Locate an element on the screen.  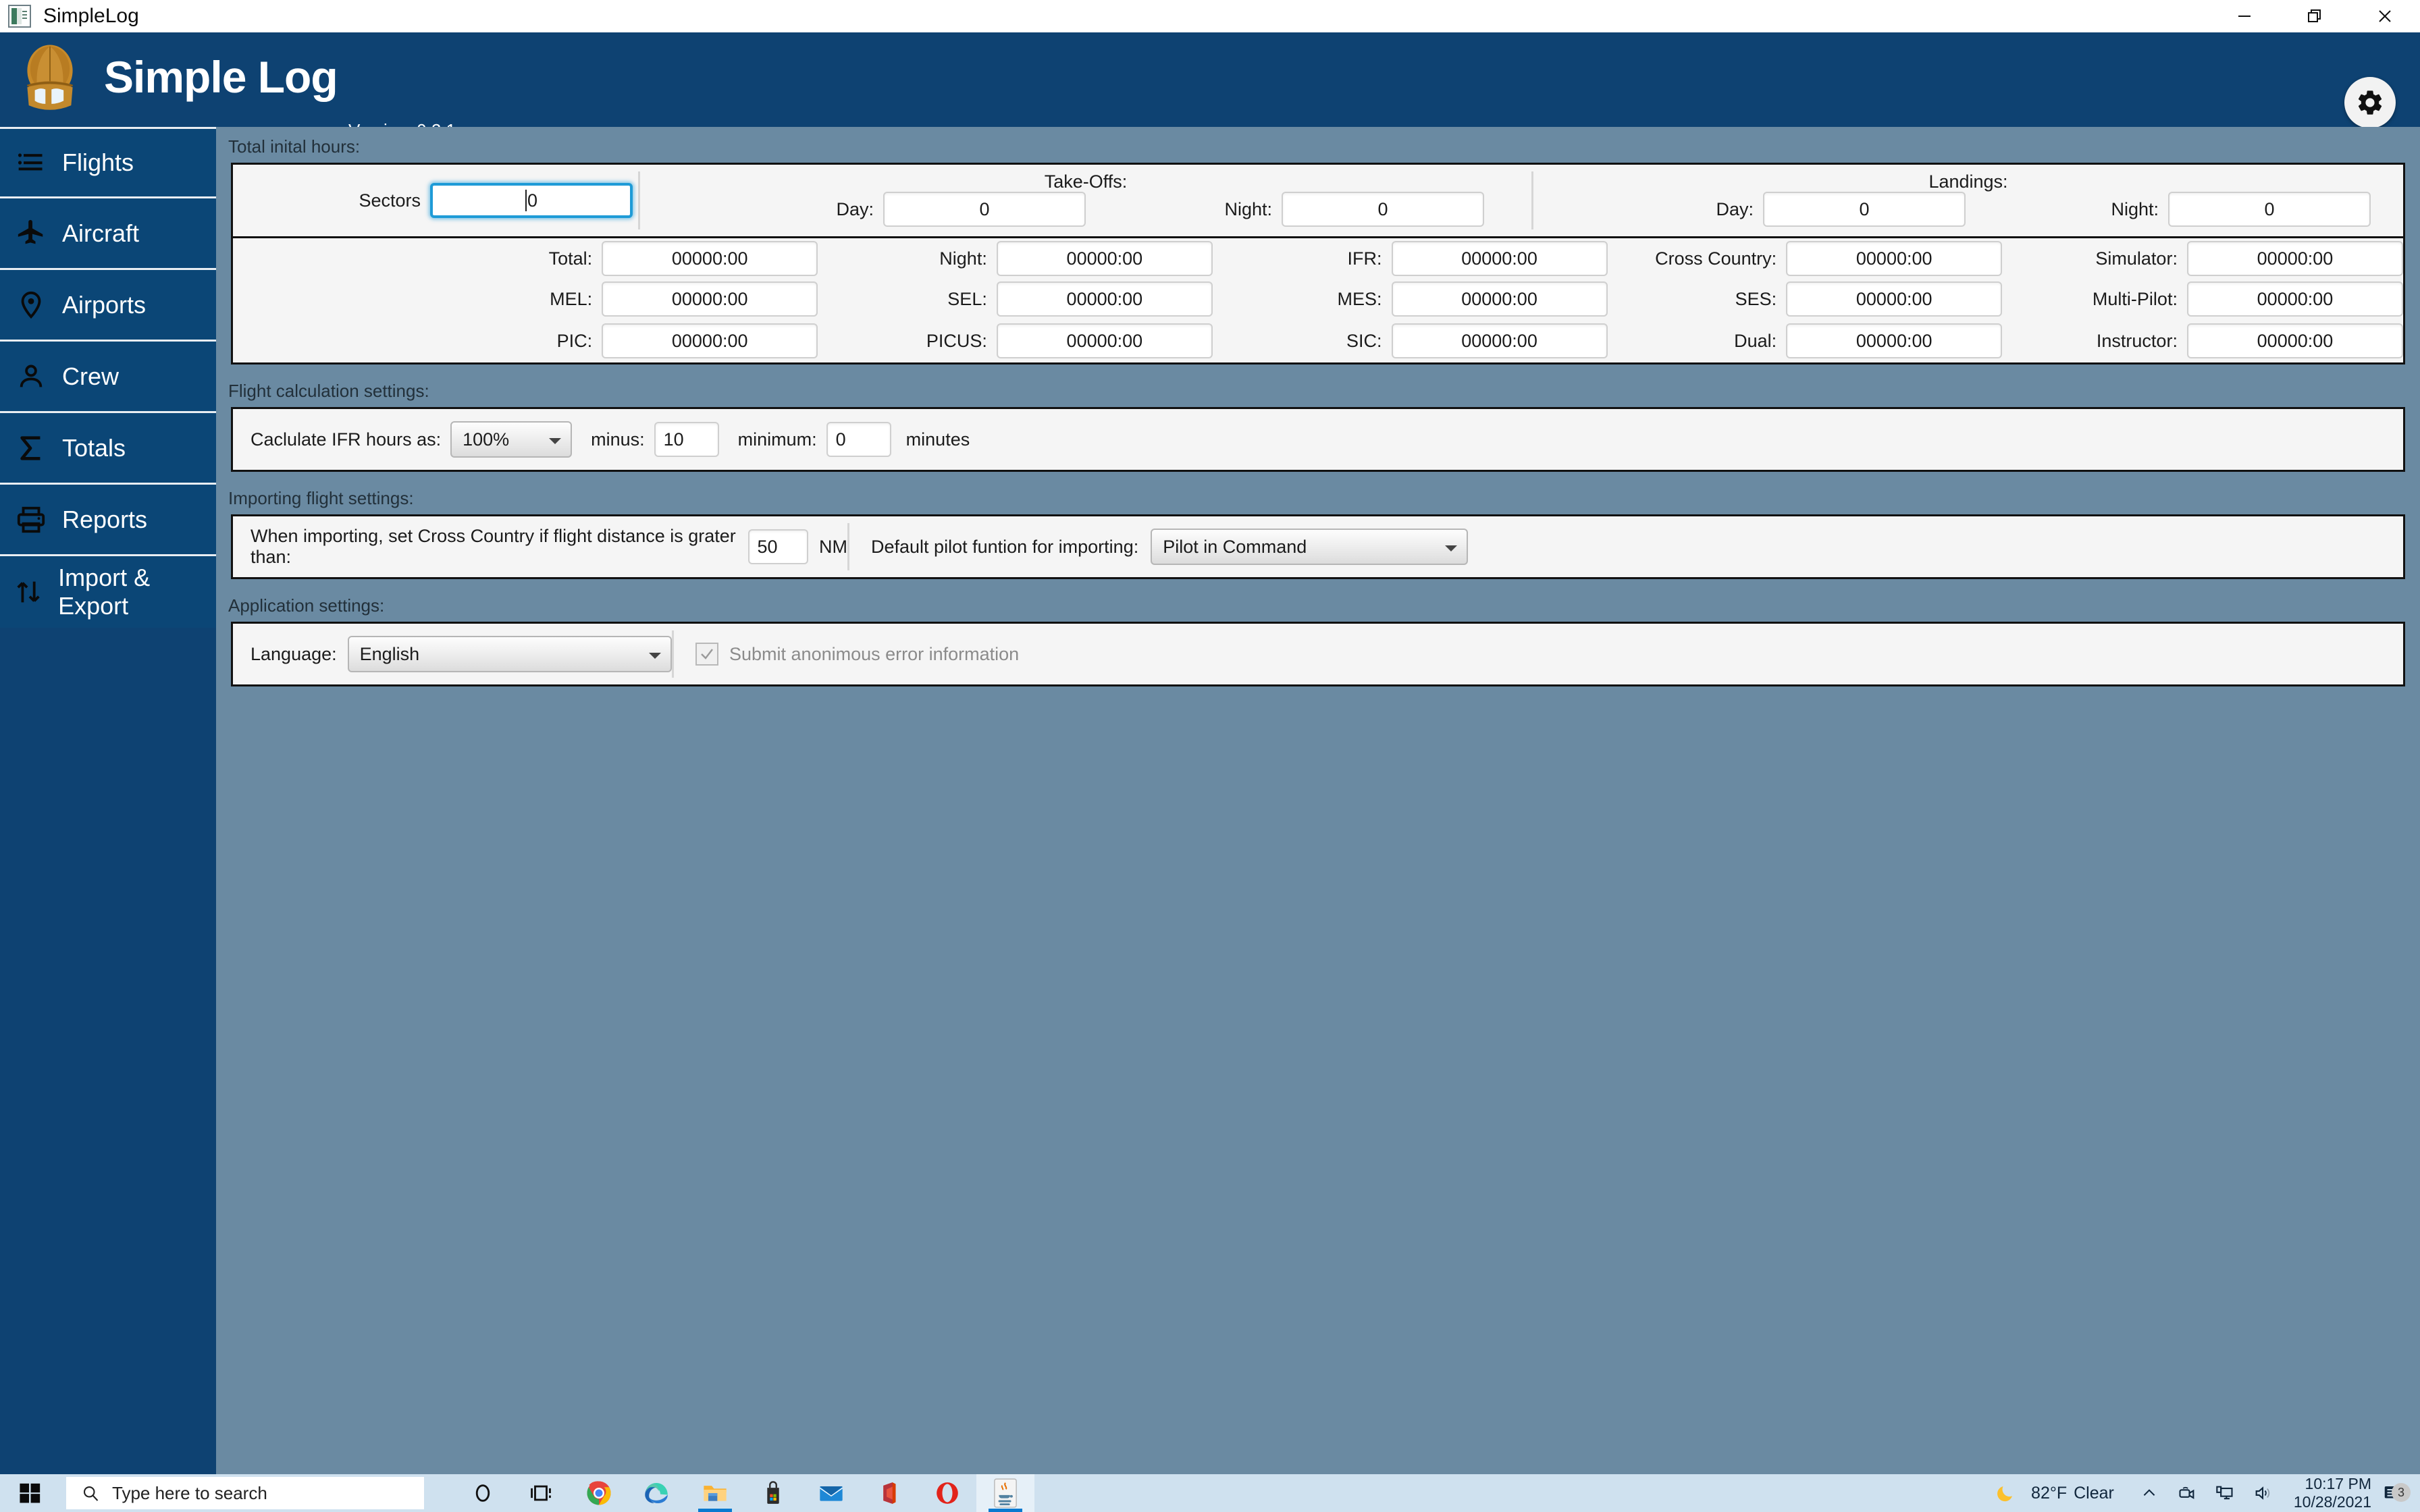
sidebar-item-label: Import & Export is located at coordinates (104, 592).